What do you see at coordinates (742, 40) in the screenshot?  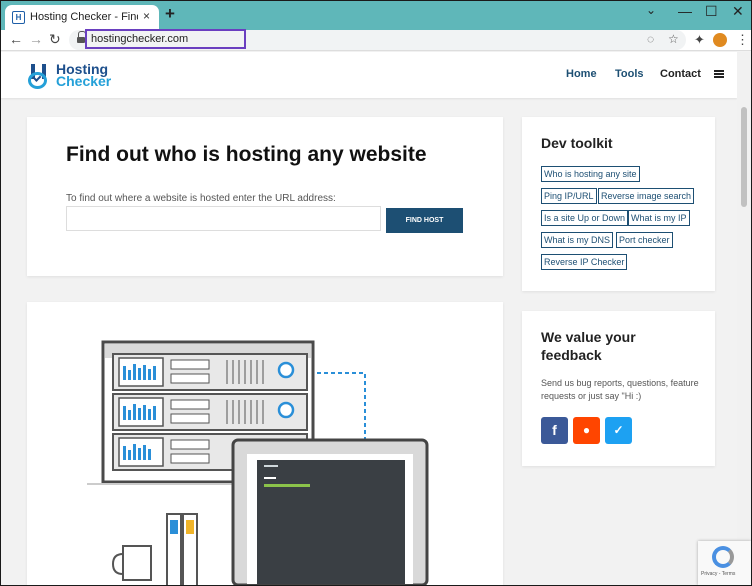 I see `browser-menu-icon: ⋮` at bounding box center [742, 40].